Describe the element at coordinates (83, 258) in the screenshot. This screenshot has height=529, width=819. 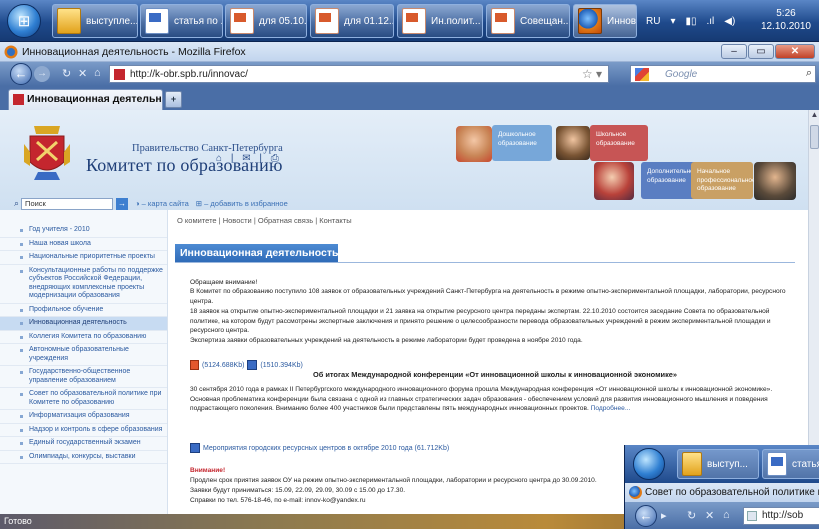
I see `sidebar-item: Национальные приоритетные проекты` at that location.